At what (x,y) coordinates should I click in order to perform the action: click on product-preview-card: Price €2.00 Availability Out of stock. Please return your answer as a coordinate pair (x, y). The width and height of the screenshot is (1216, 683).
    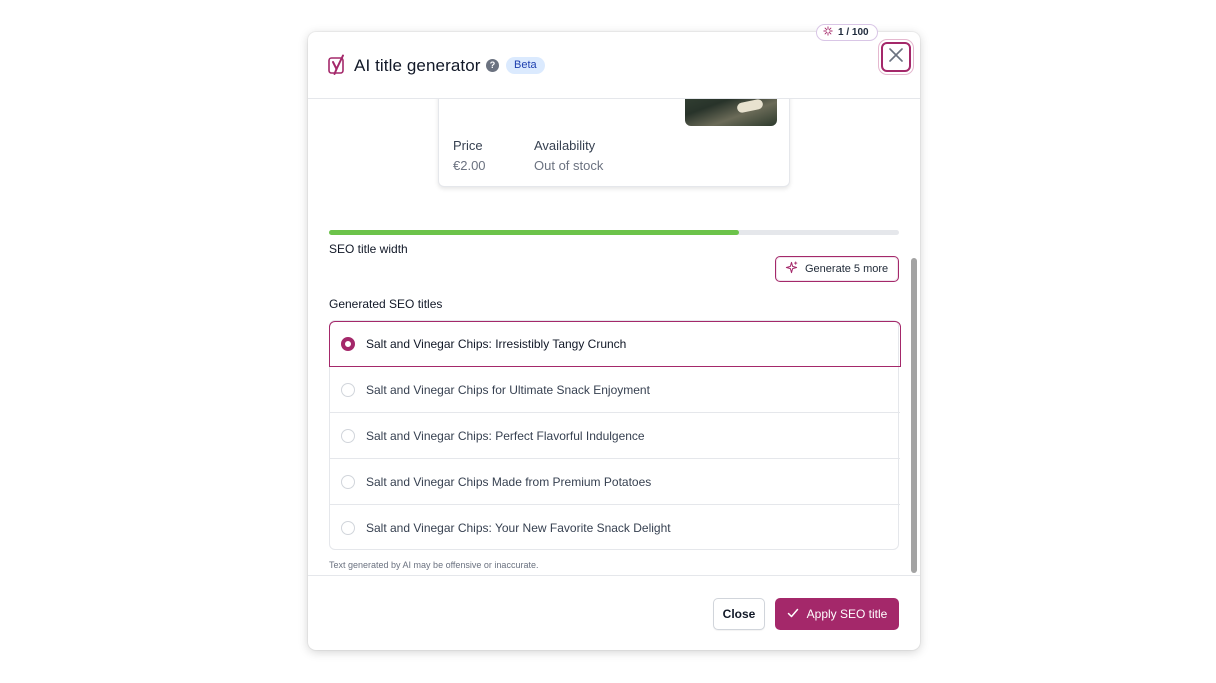
    Looking at the image, I should click on (614, 143).